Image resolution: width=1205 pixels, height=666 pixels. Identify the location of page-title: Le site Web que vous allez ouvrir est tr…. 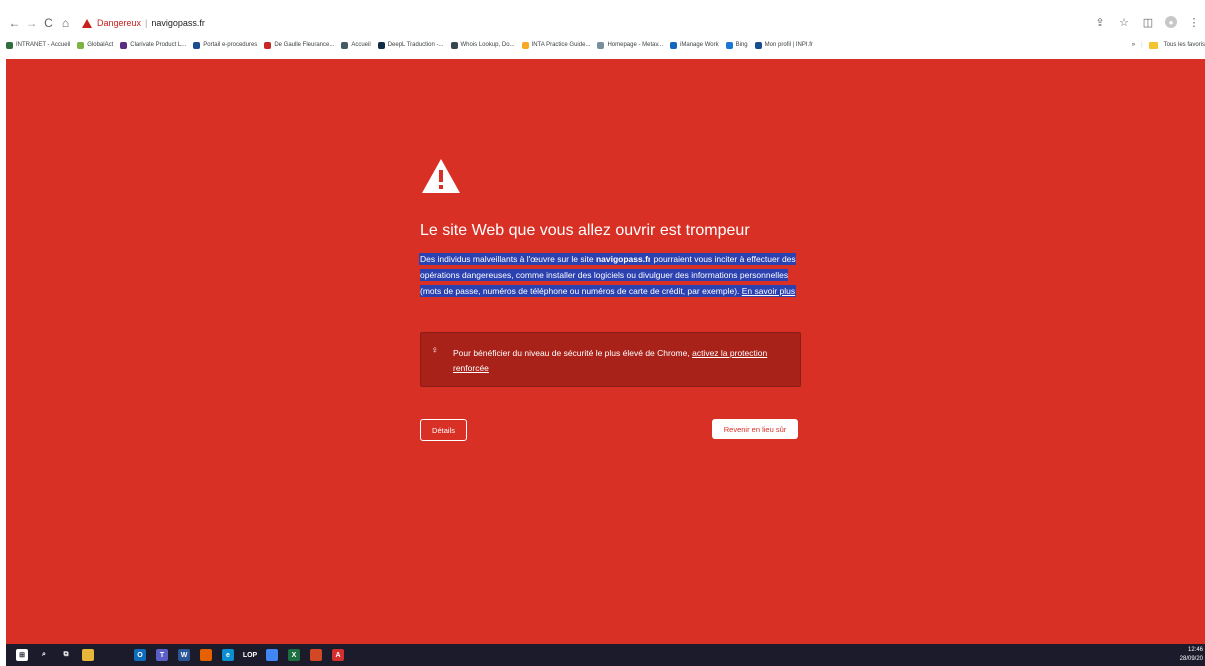
(585, 230).